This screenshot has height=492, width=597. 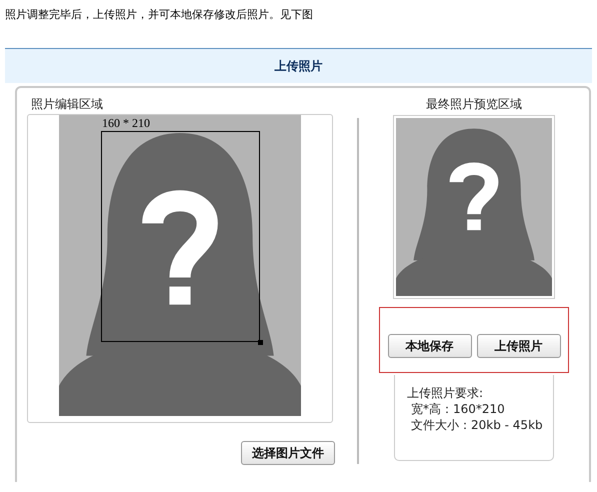 I want to click on requirements-title: 上传照片要求:, so click(x=445, y=393).